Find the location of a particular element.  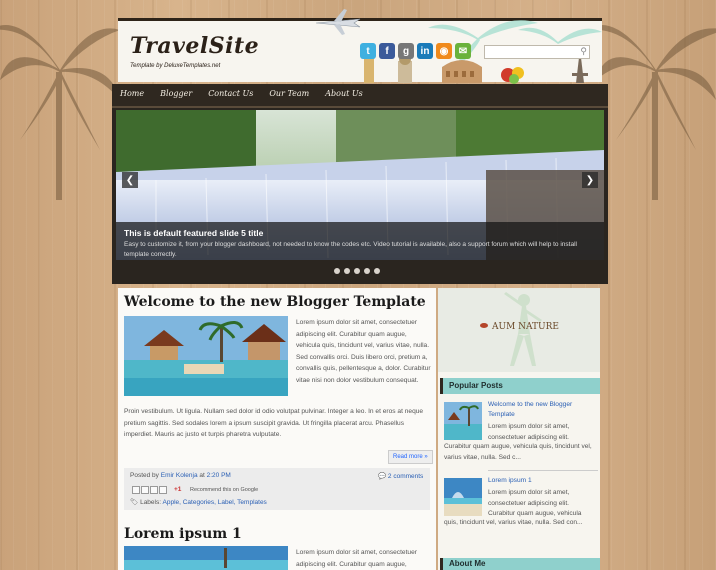

divider is located at coordinates (543, 470).